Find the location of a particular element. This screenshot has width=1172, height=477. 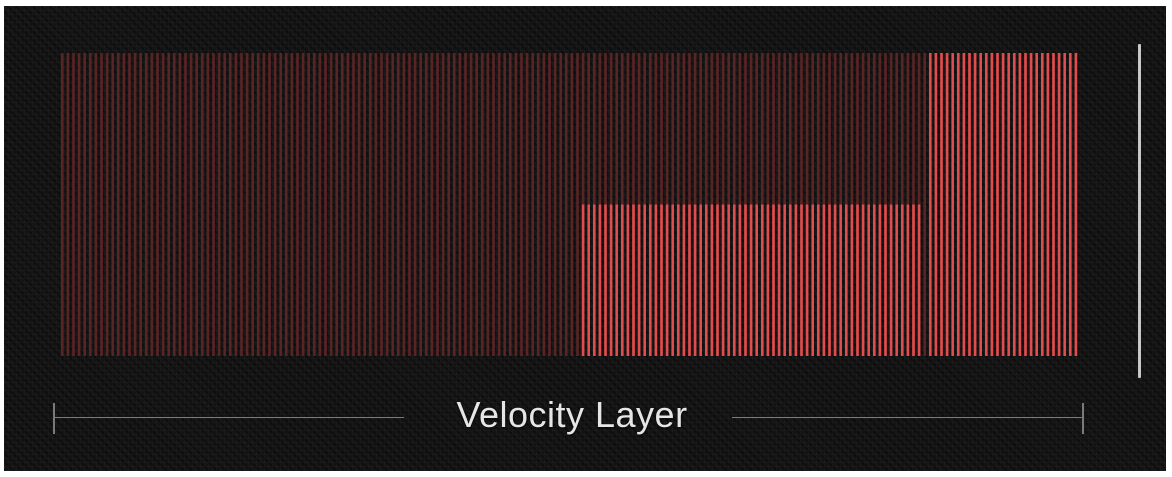

scale-right-cap is located at coordinates (1083, 418).